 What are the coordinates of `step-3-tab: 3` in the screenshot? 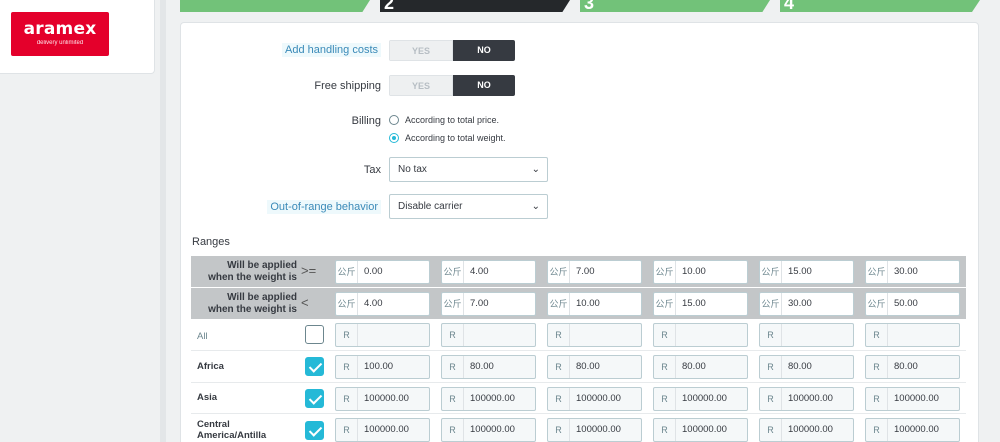 It's located at (675, 6).